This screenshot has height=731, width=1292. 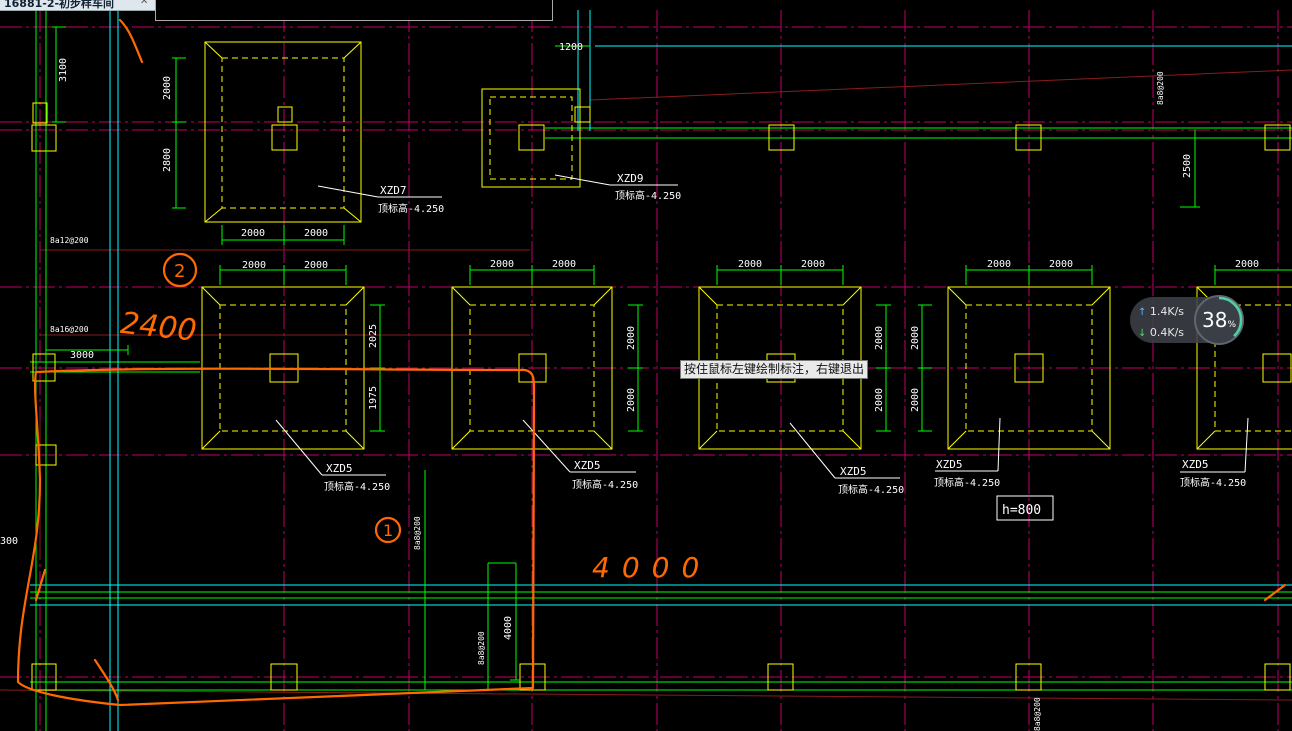 What do you see at coordinates (508, 628) in the screenshot?
I see `dim-text: 4000` at bounding box center [508, 628].